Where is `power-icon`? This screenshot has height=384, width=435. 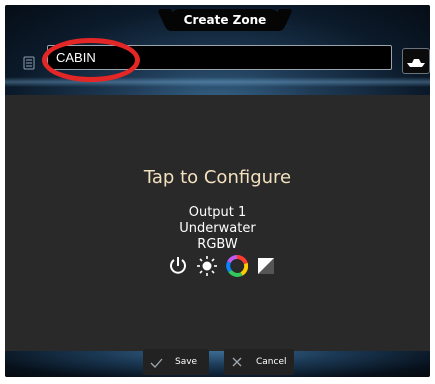
power-icon is located at coordinates (178, 266).